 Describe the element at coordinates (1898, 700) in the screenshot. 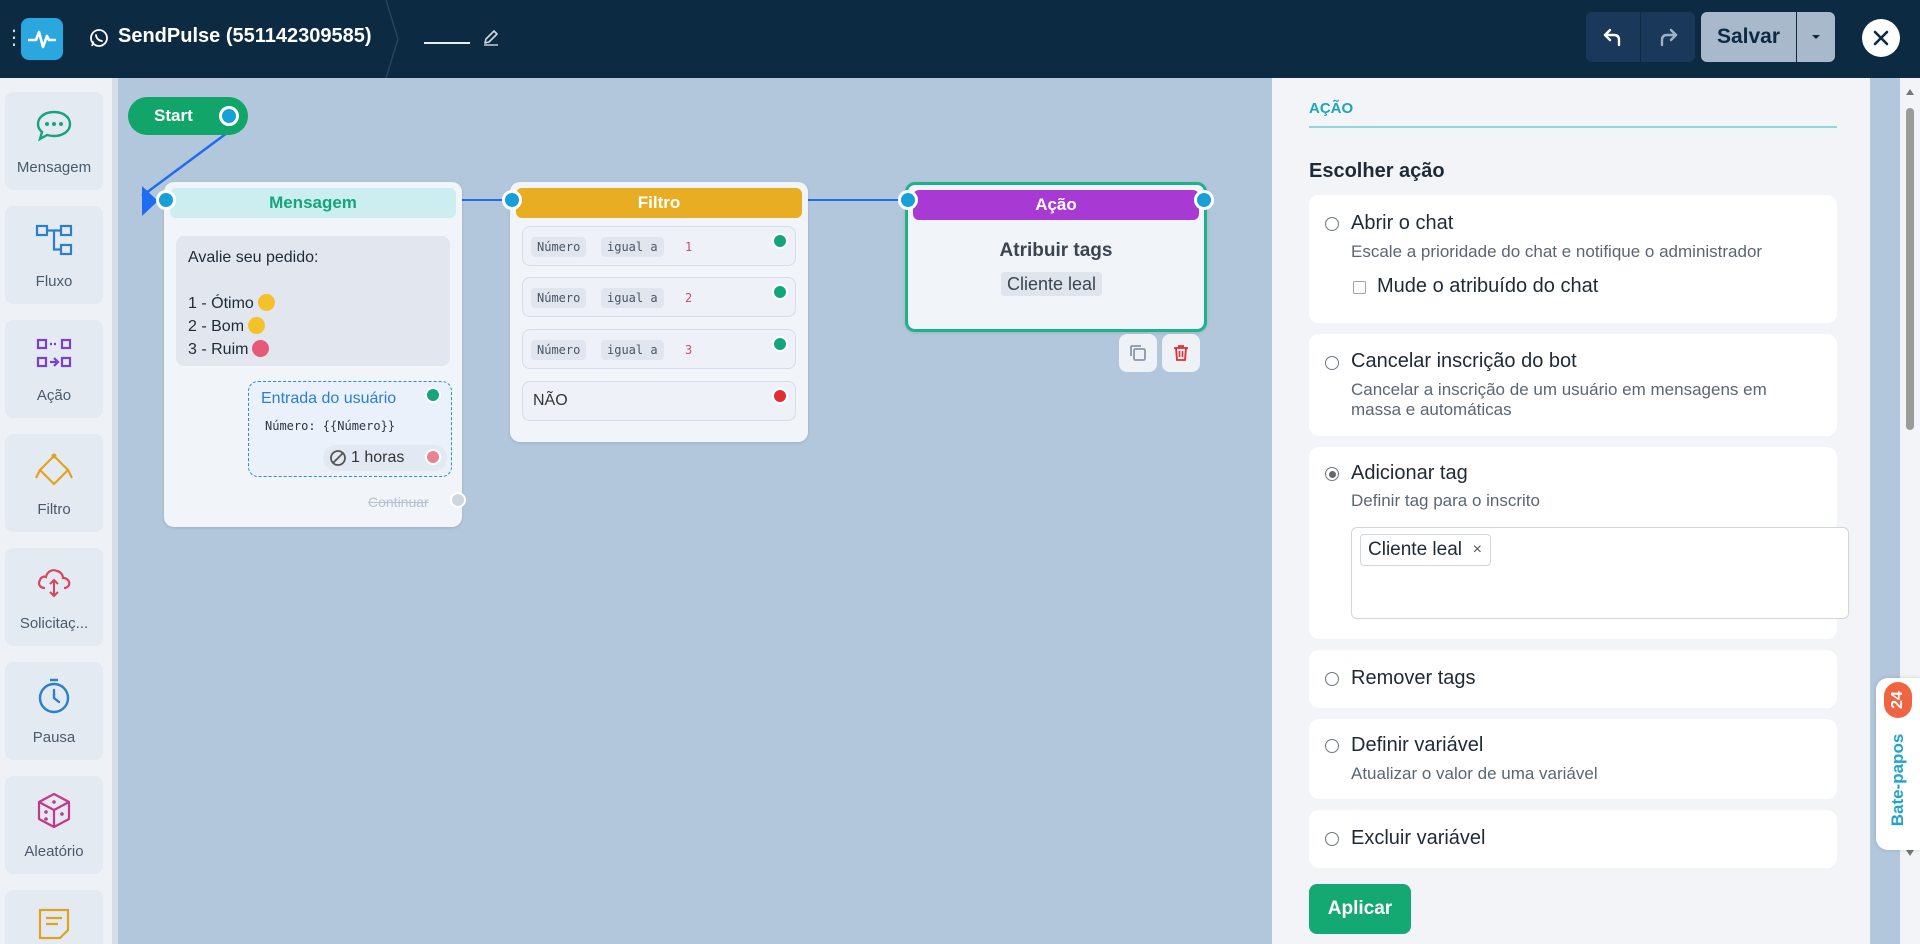

I see `chats-count-badge: 24` at that location.